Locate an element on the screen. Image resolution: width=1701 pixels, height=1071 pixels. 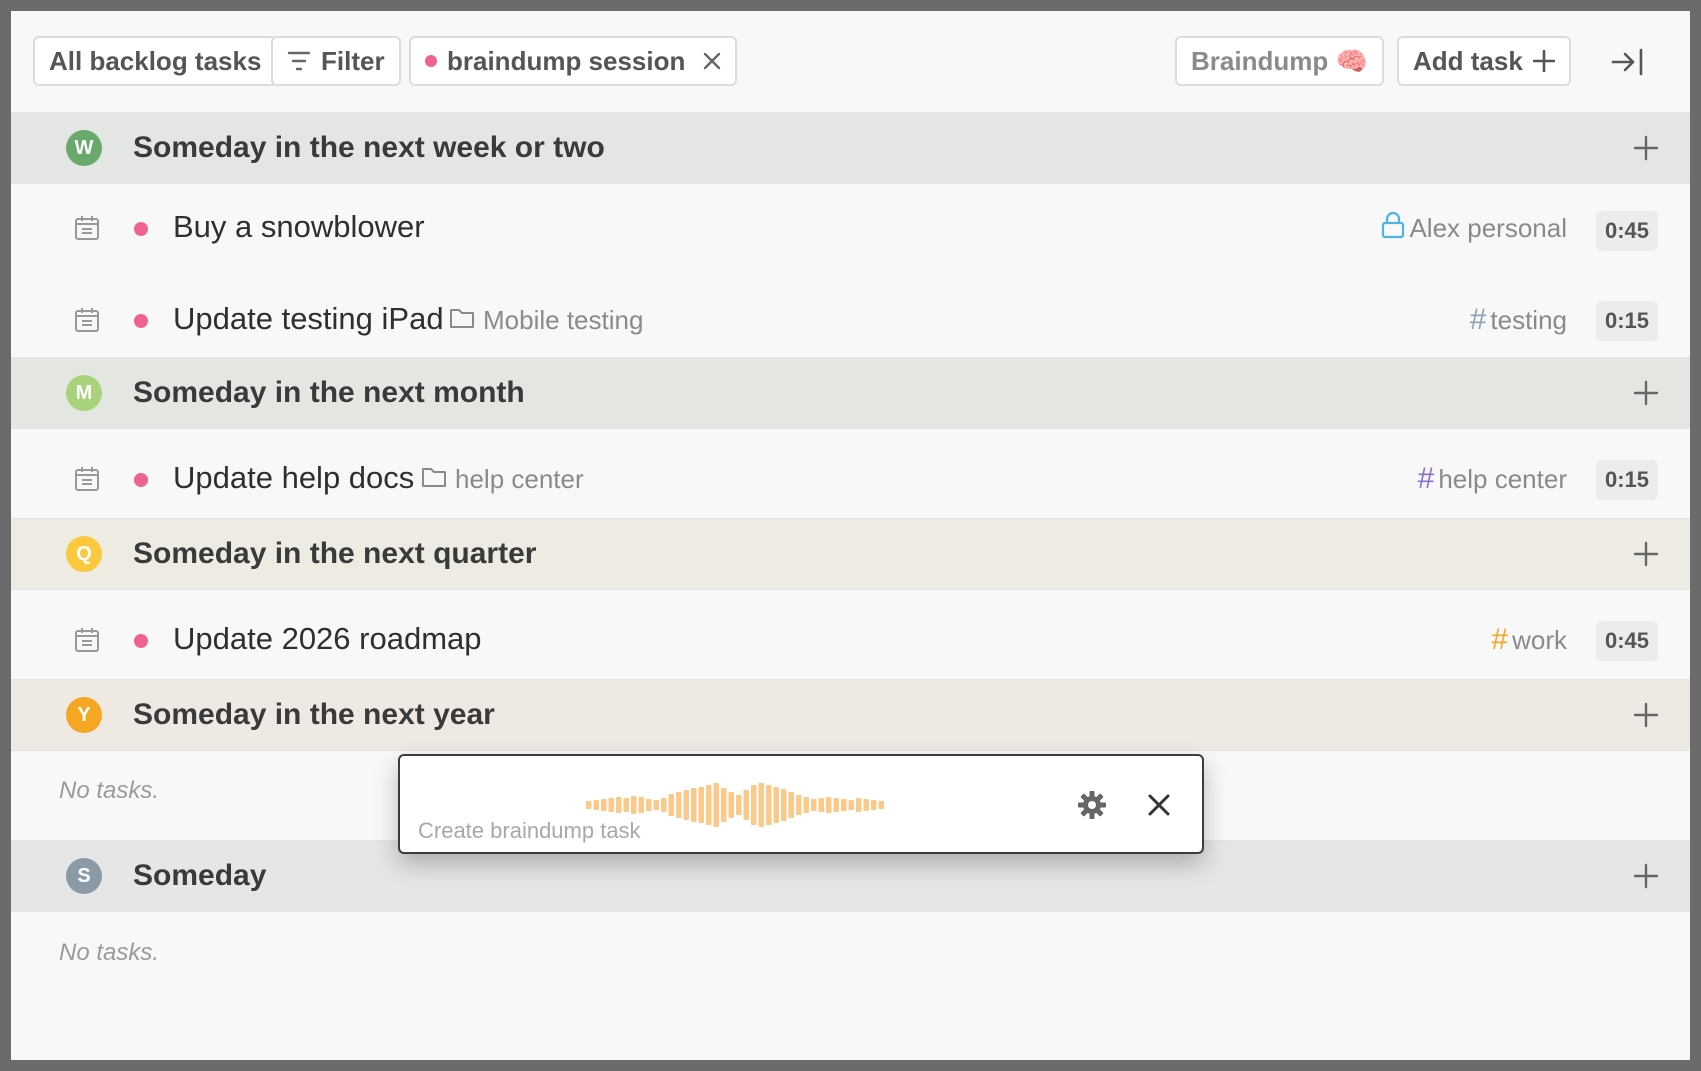
add-task-button: Add task is located at coordinates (1484, 61).